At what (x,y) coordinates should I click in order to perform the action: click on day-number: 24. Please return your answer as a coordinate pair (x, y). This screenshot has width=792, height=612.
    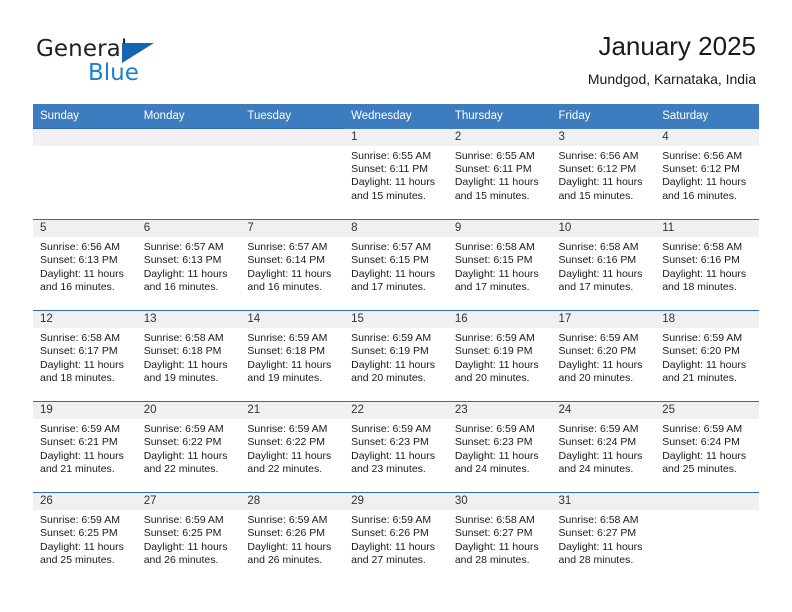
    Looking at the image, I should click on (603, 410).